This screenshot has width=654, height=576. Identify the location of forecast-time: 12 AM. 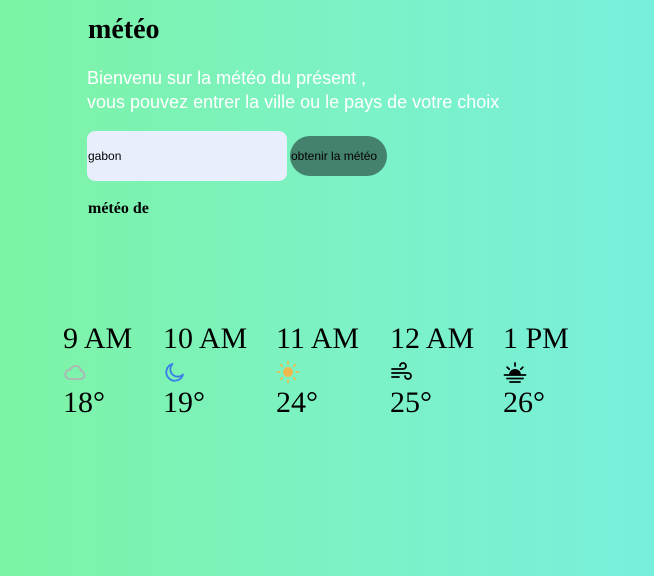
(432, 338).